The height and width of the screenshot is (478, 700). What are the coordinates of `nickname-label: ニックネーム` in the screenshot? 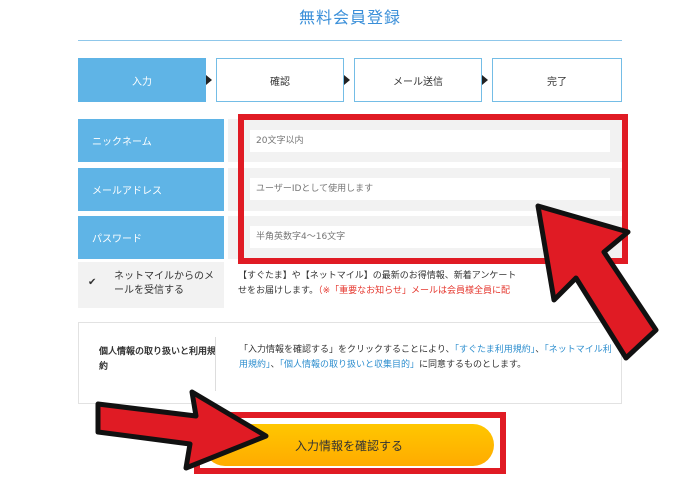 It's located at (151, 140).